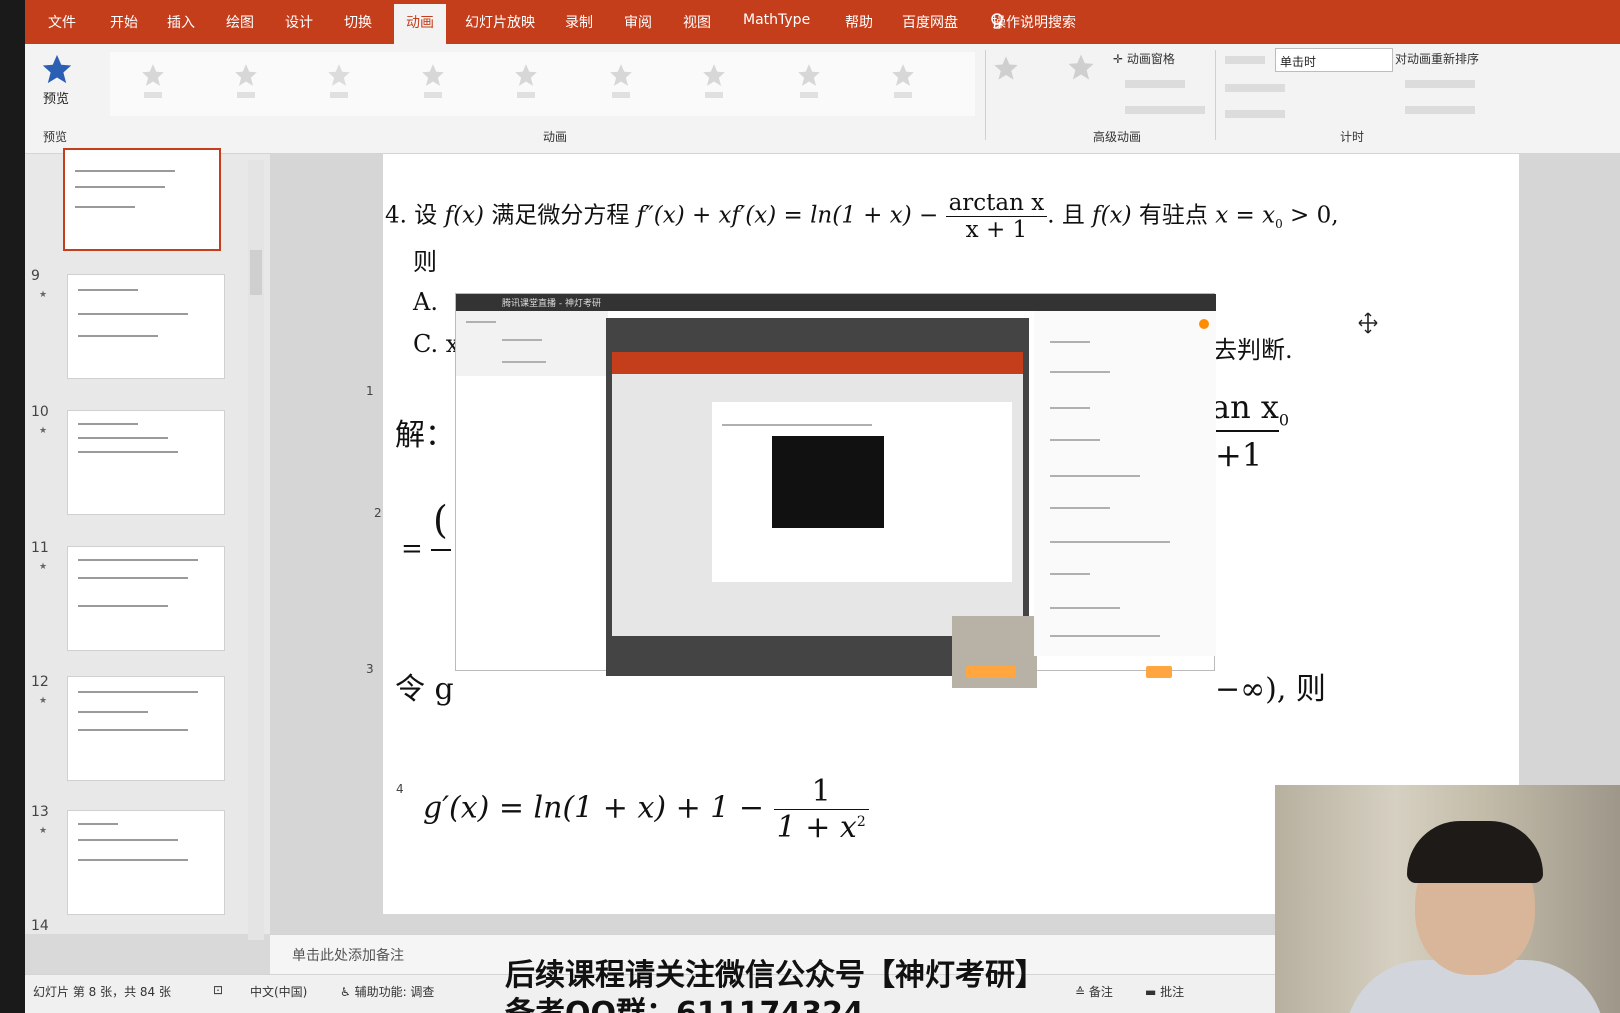  What do you see at coordinates (985, 95) in the screenshot?
I see `group-separator` at bounding box center [985, 95].